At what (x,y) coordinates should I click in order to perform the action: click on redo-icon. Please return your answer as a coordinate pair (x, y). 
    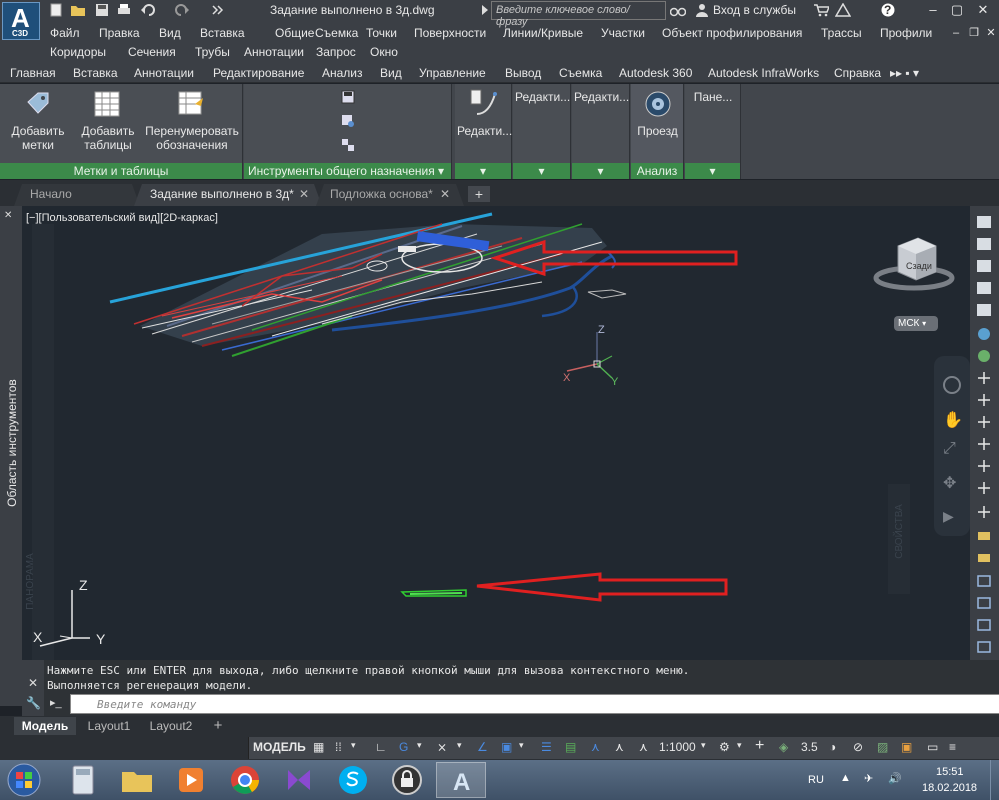
    Looking at the image, I should click on (182, 10).